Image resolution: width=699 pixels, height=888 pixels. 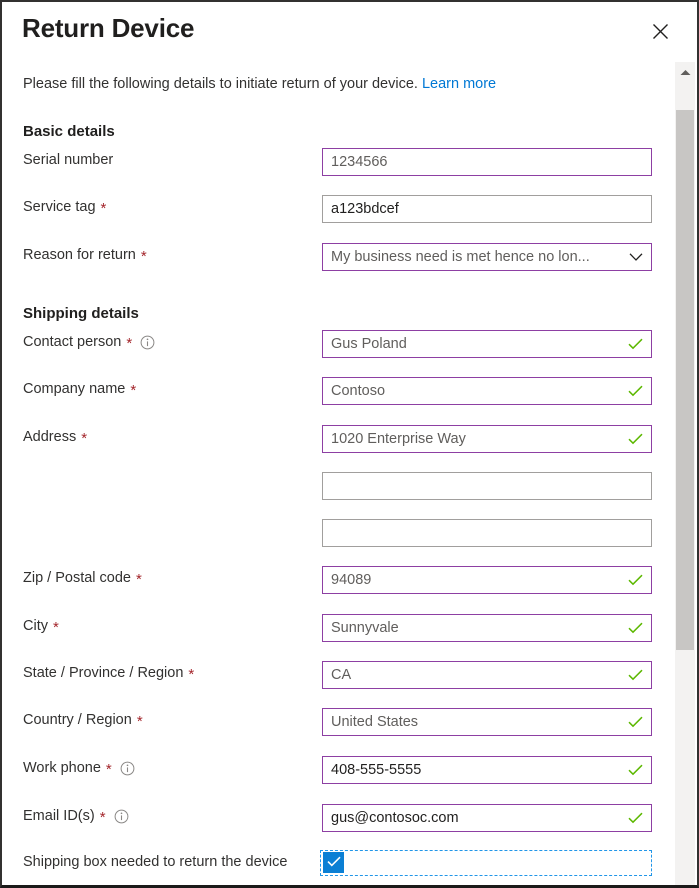 I want to click on input-company-name-value: Contoso, so click(x=358, y=391).